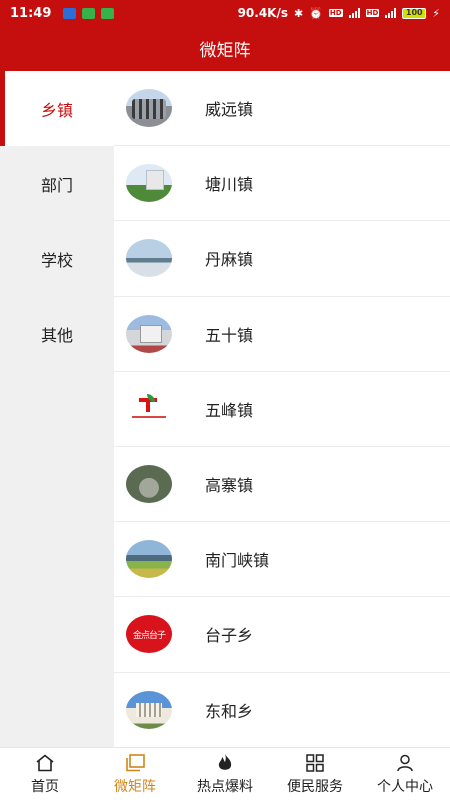  What do you see at coordinates (45, 786) in the screenshot?
I see `nav-label: 首页` at bounding box center [45, 786].